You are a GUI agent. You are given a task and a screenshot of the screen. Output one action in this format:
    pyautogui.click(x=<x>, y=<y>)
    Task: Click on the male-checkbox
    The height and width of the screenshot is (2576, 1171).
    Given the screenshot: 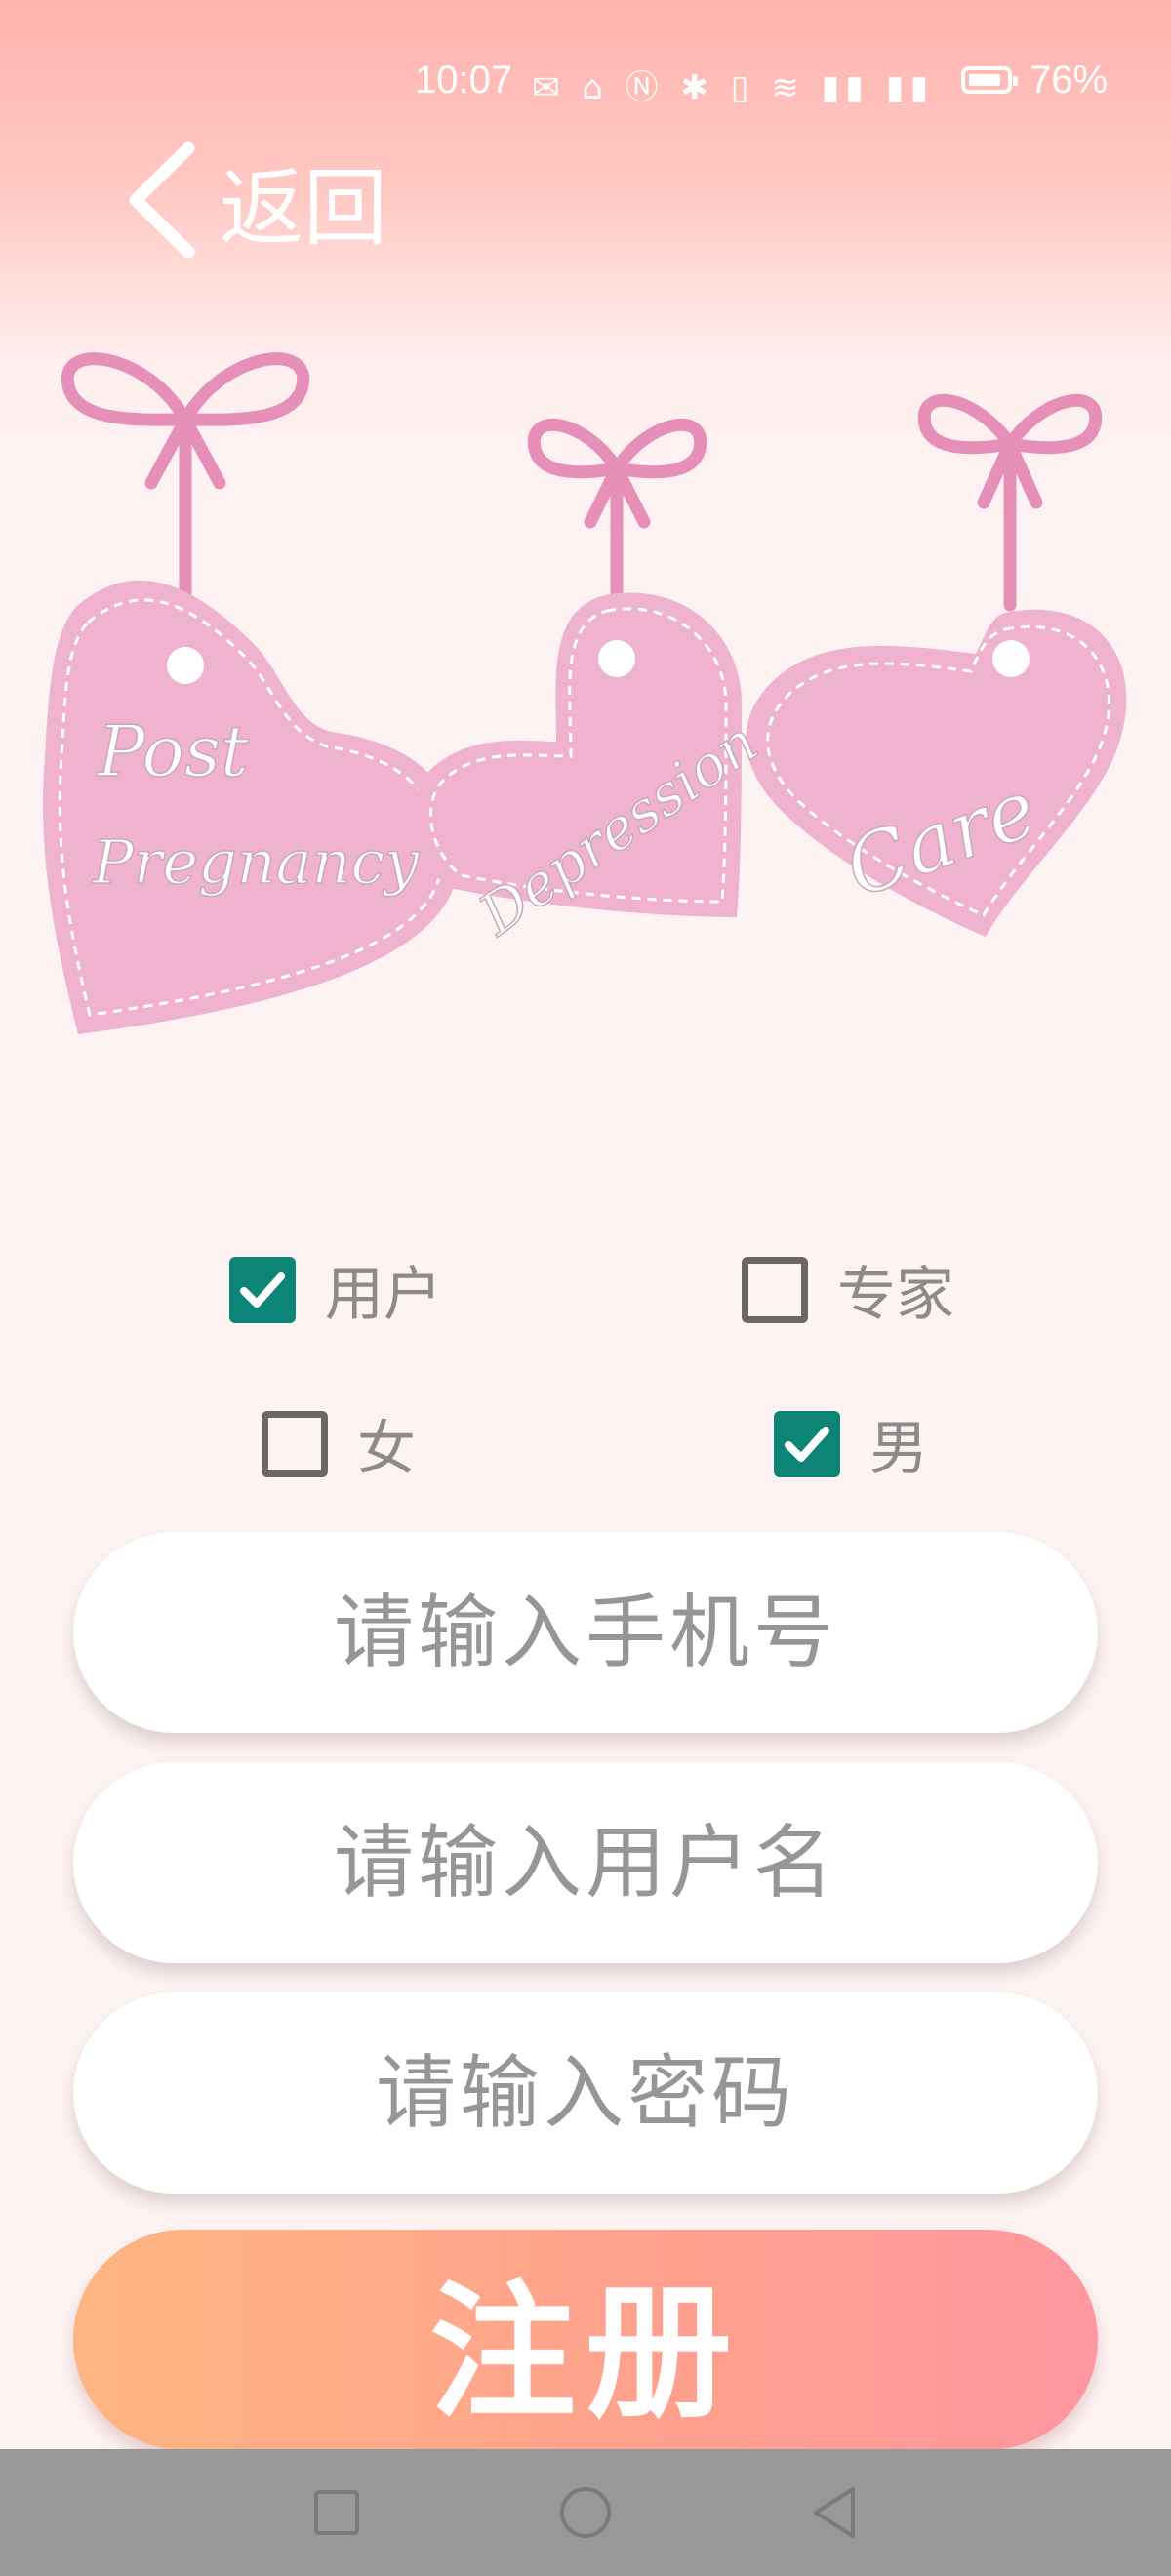 What is the action you would take?
    pyautogui.click(x=807, y=1443)
    